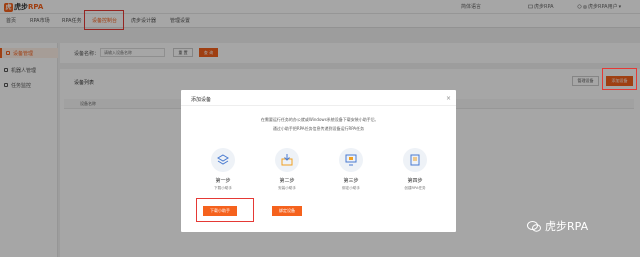  I want to click on modal-description-2: 通过小助手把RPA任务信息传递到设备运行RPA任务, so click(318, 128).